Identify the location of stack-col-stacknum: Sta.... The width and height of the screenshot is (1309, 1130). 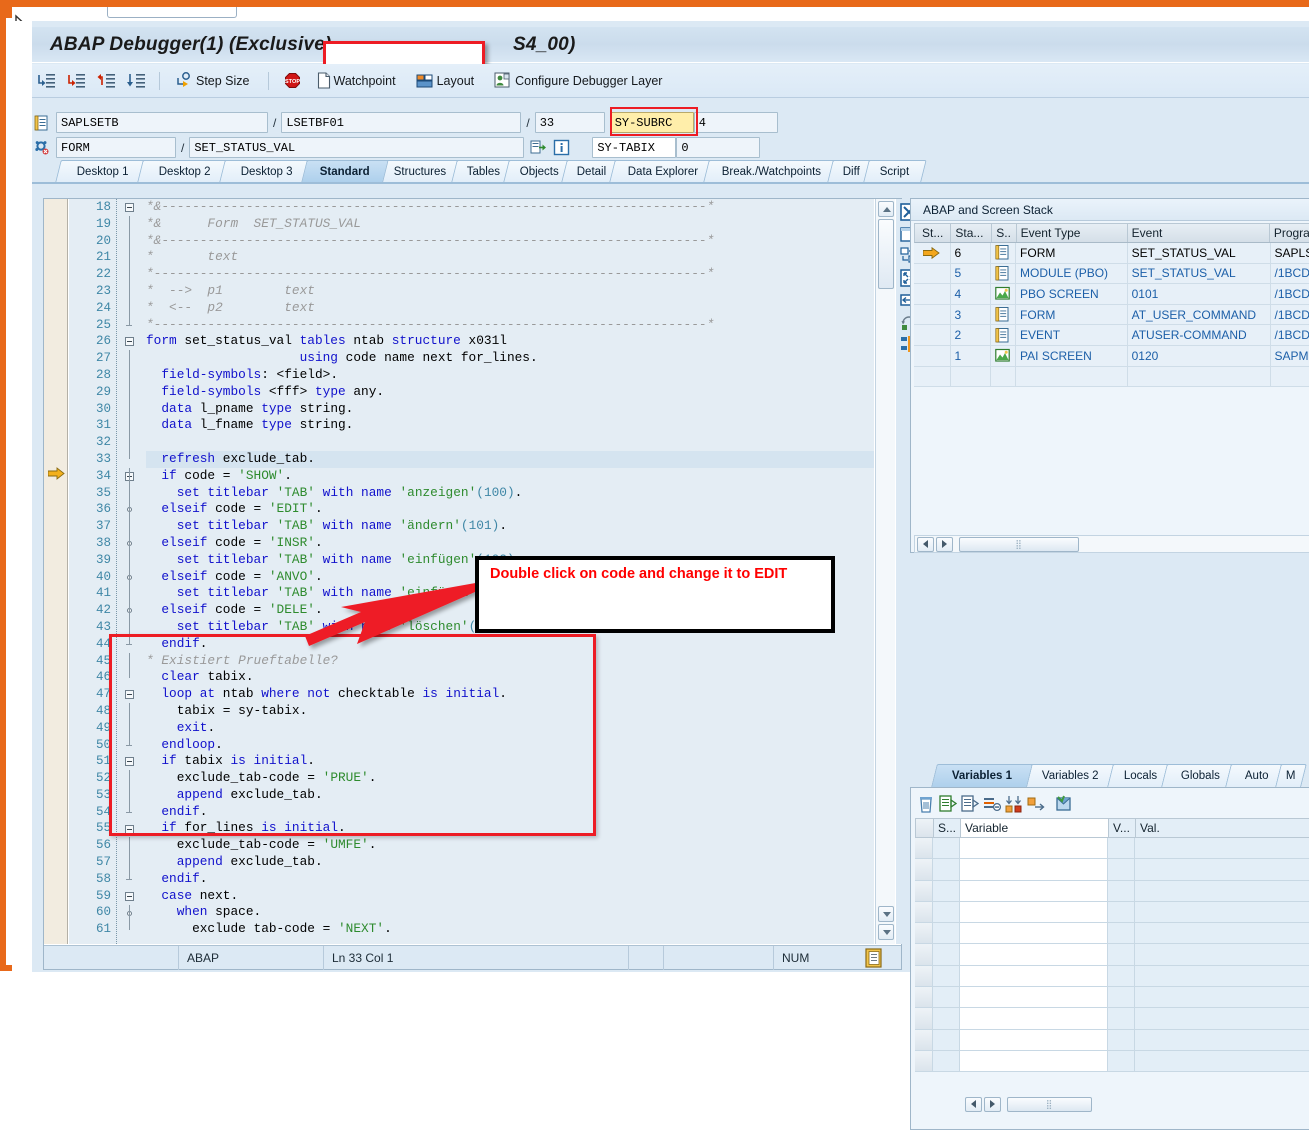
(971, 233).